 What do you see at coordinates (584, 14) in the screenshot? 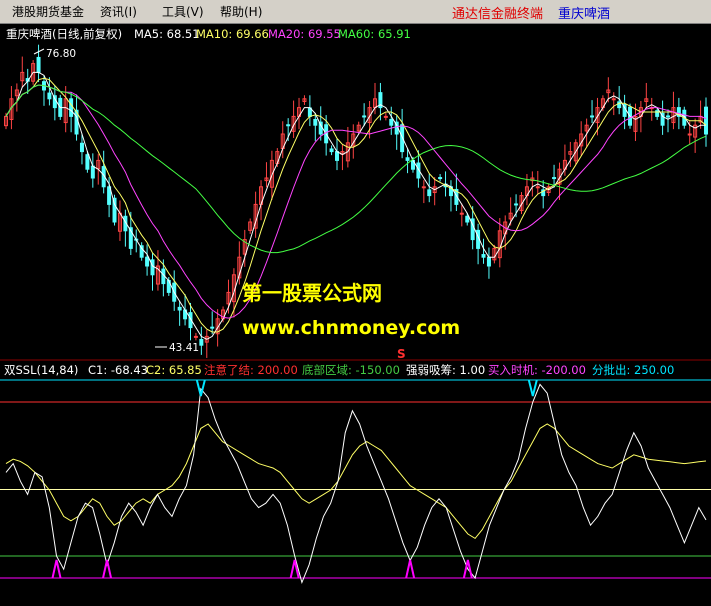
I see `stock-name-title: 重庆啤酒` at bounding box center [584, 14].